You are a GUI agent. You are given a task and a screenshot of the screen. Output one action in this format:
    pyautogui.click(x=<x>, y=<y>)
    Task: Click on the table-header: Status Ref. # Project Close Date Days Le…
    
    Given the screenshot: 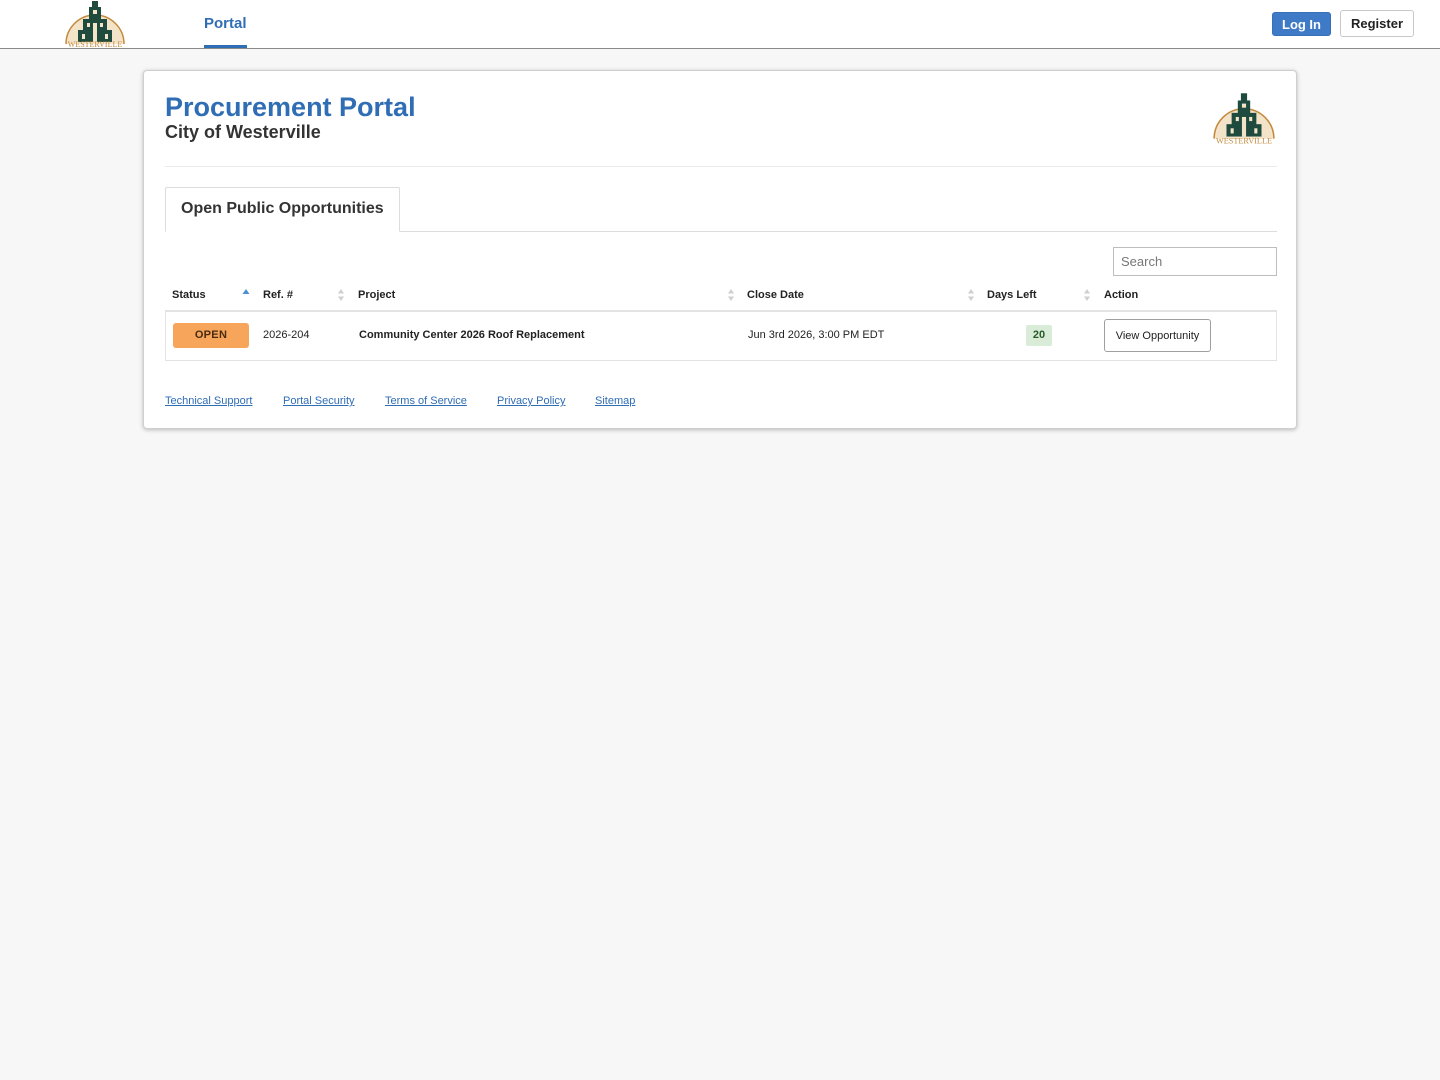 What is the action you would take?
    pyautogui.click(x=721, y=296)
    